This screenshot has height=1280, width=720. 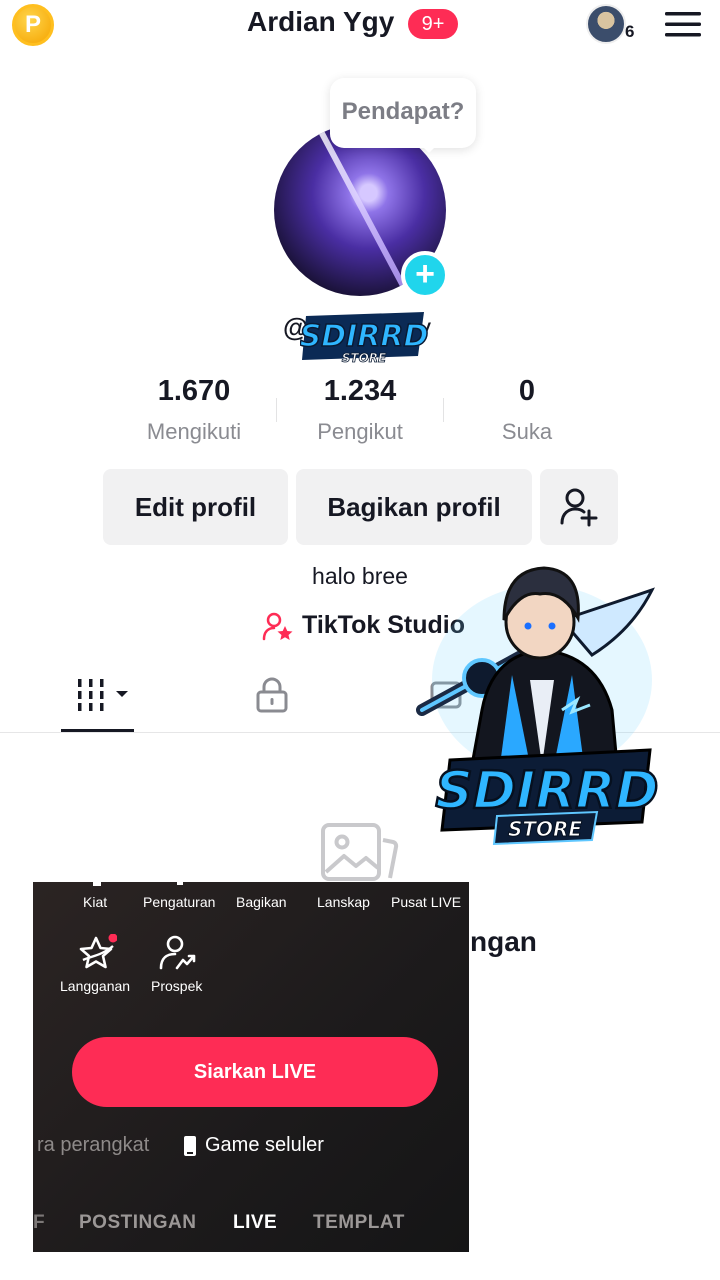 I want to click on mobile-phone-icon, so click(x=190, y=1146).